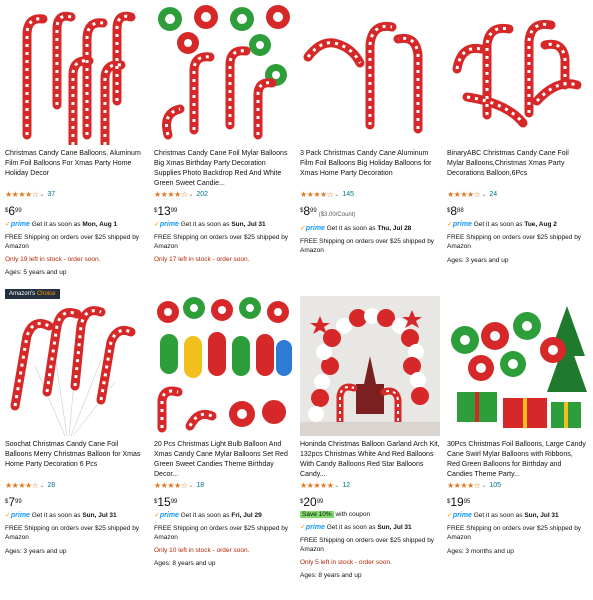  I want to click on review-count: 202, so click(202, 195).